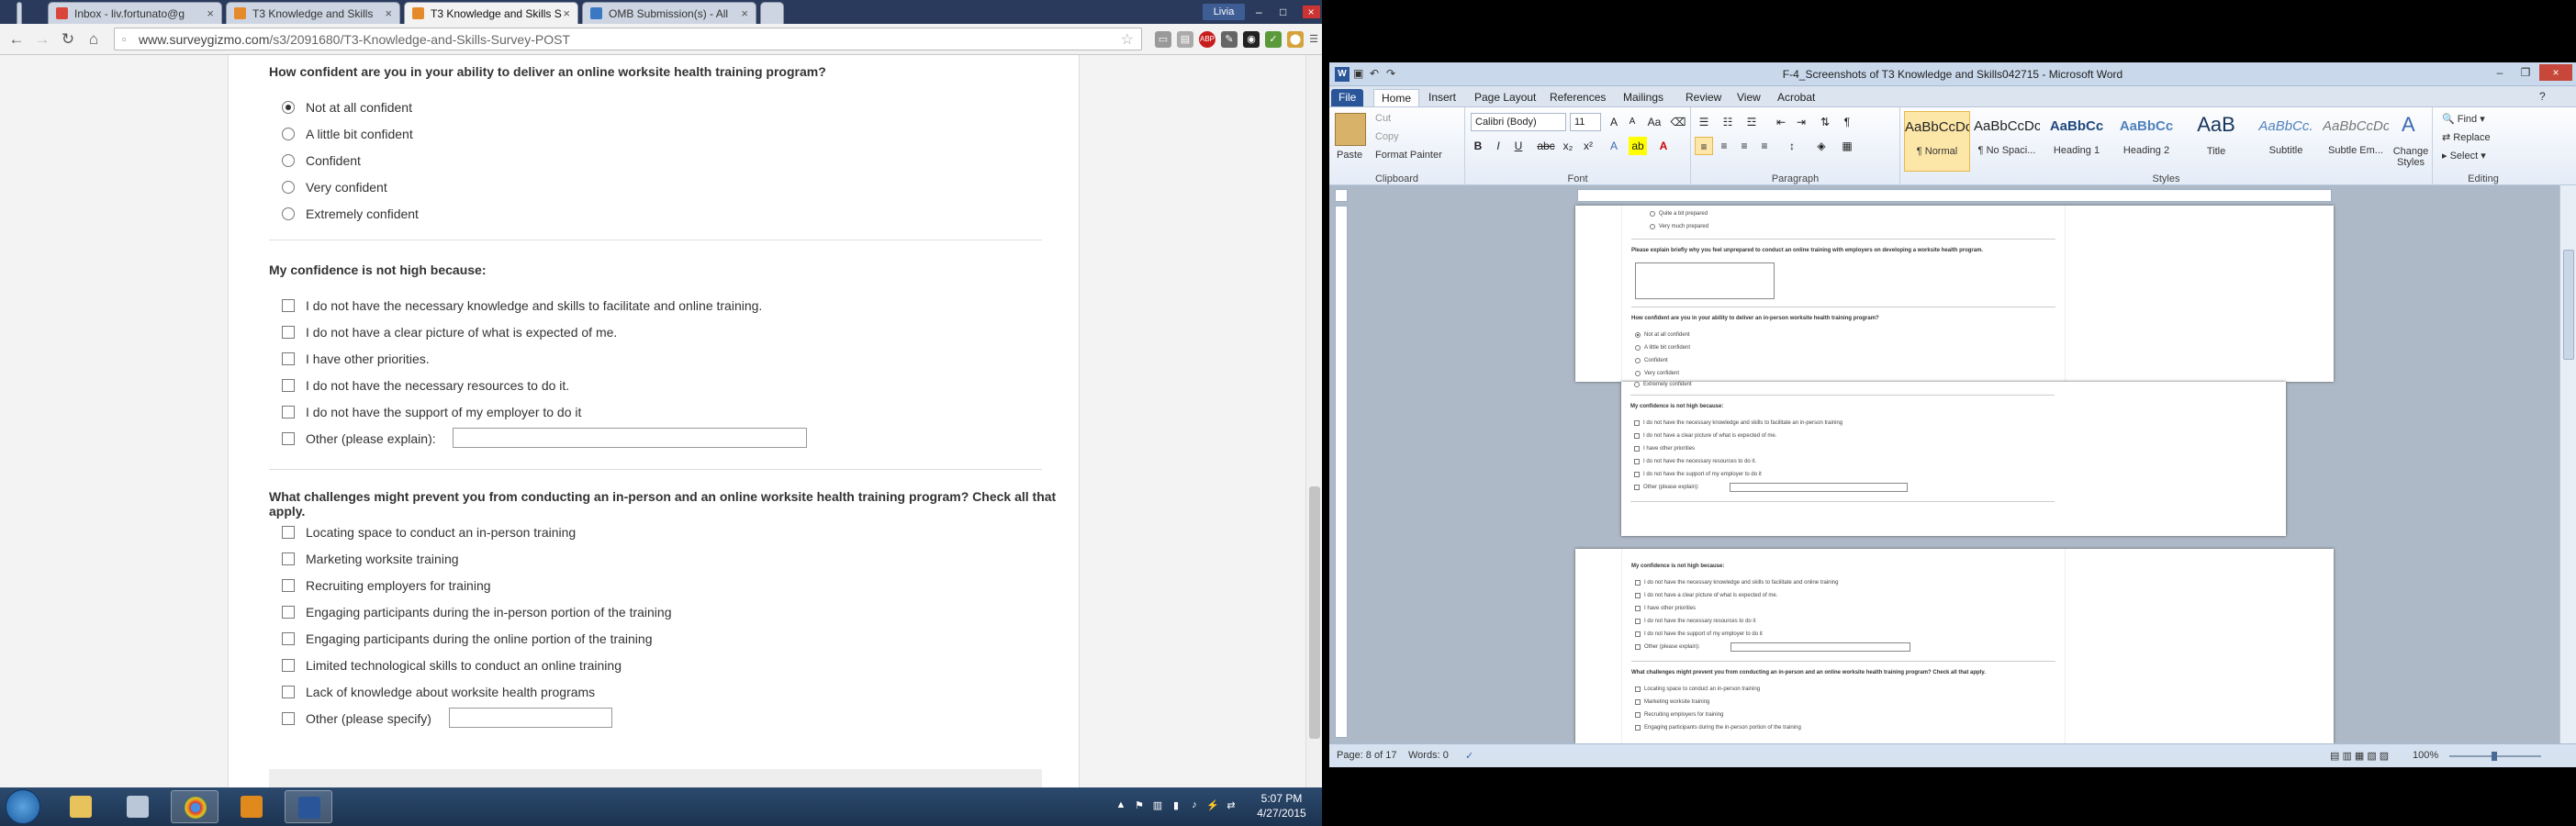 The image size is (2576, 826). I want to click on show-hidden-icons: ▲, so click(1120, 806).